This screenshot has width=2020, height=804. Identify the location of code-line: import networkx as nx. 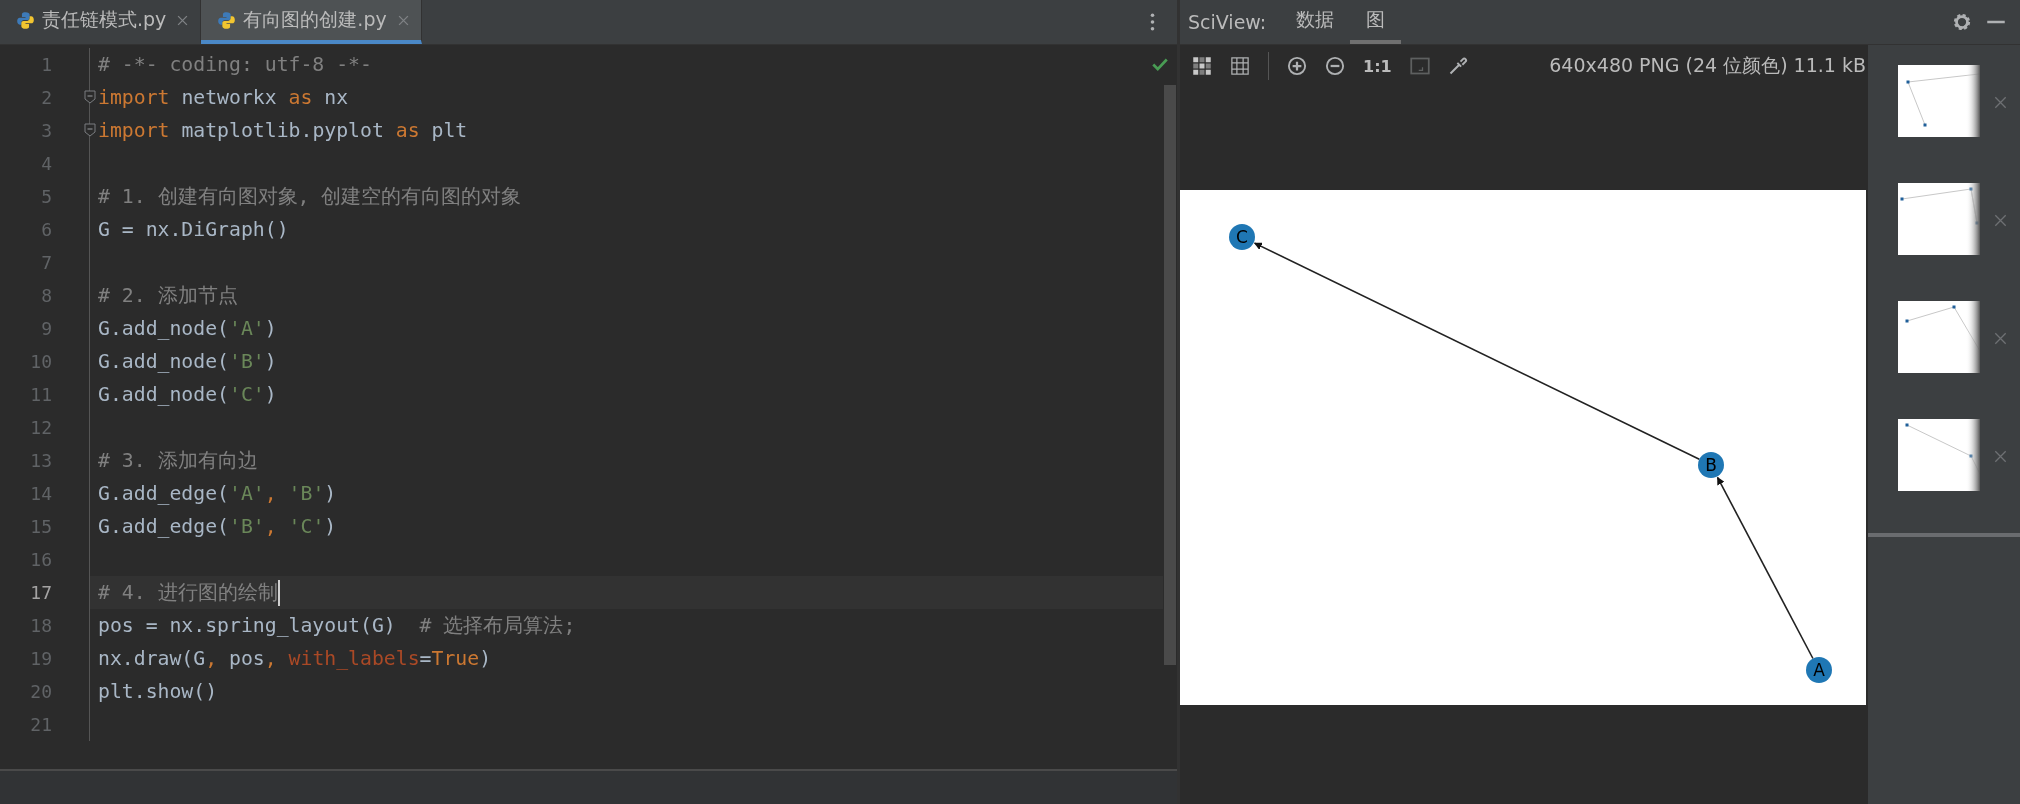
(223, 97).